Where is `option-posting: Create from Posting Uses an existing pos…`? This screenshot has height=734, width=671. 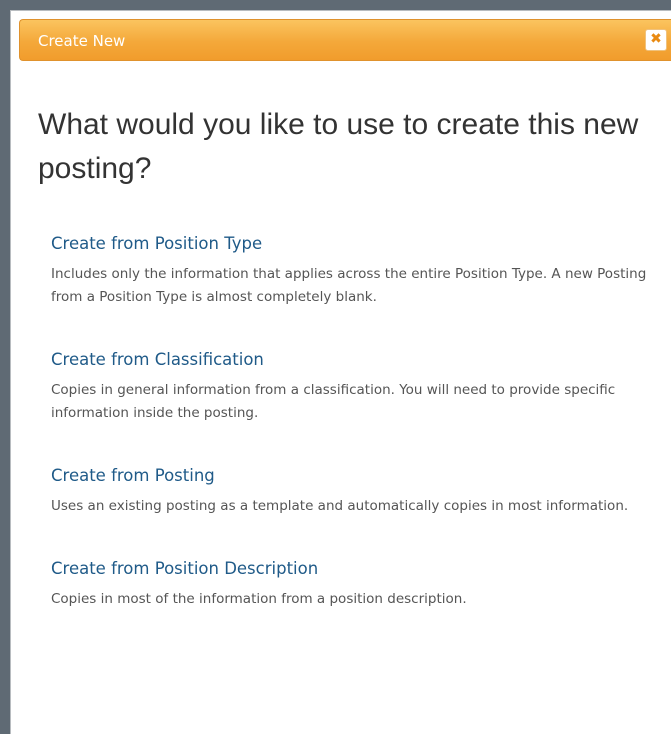
option-posting: Create from Posting Uses an existing pos… is located at coordinates (351, 490).